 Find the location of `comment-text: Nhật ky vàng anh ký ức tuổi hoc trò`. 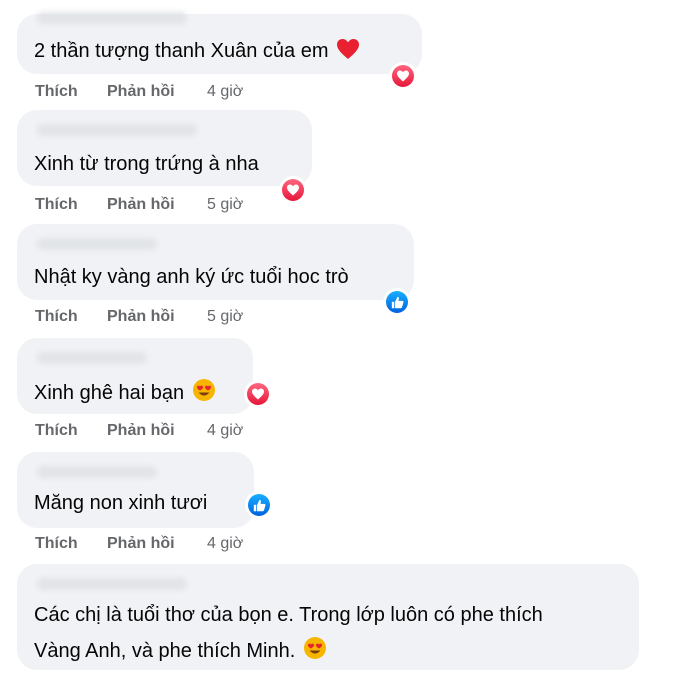

comment-text: Nhật ky vàng anh ký ức tuổi hoc trò is located at coordinates (191, 277).